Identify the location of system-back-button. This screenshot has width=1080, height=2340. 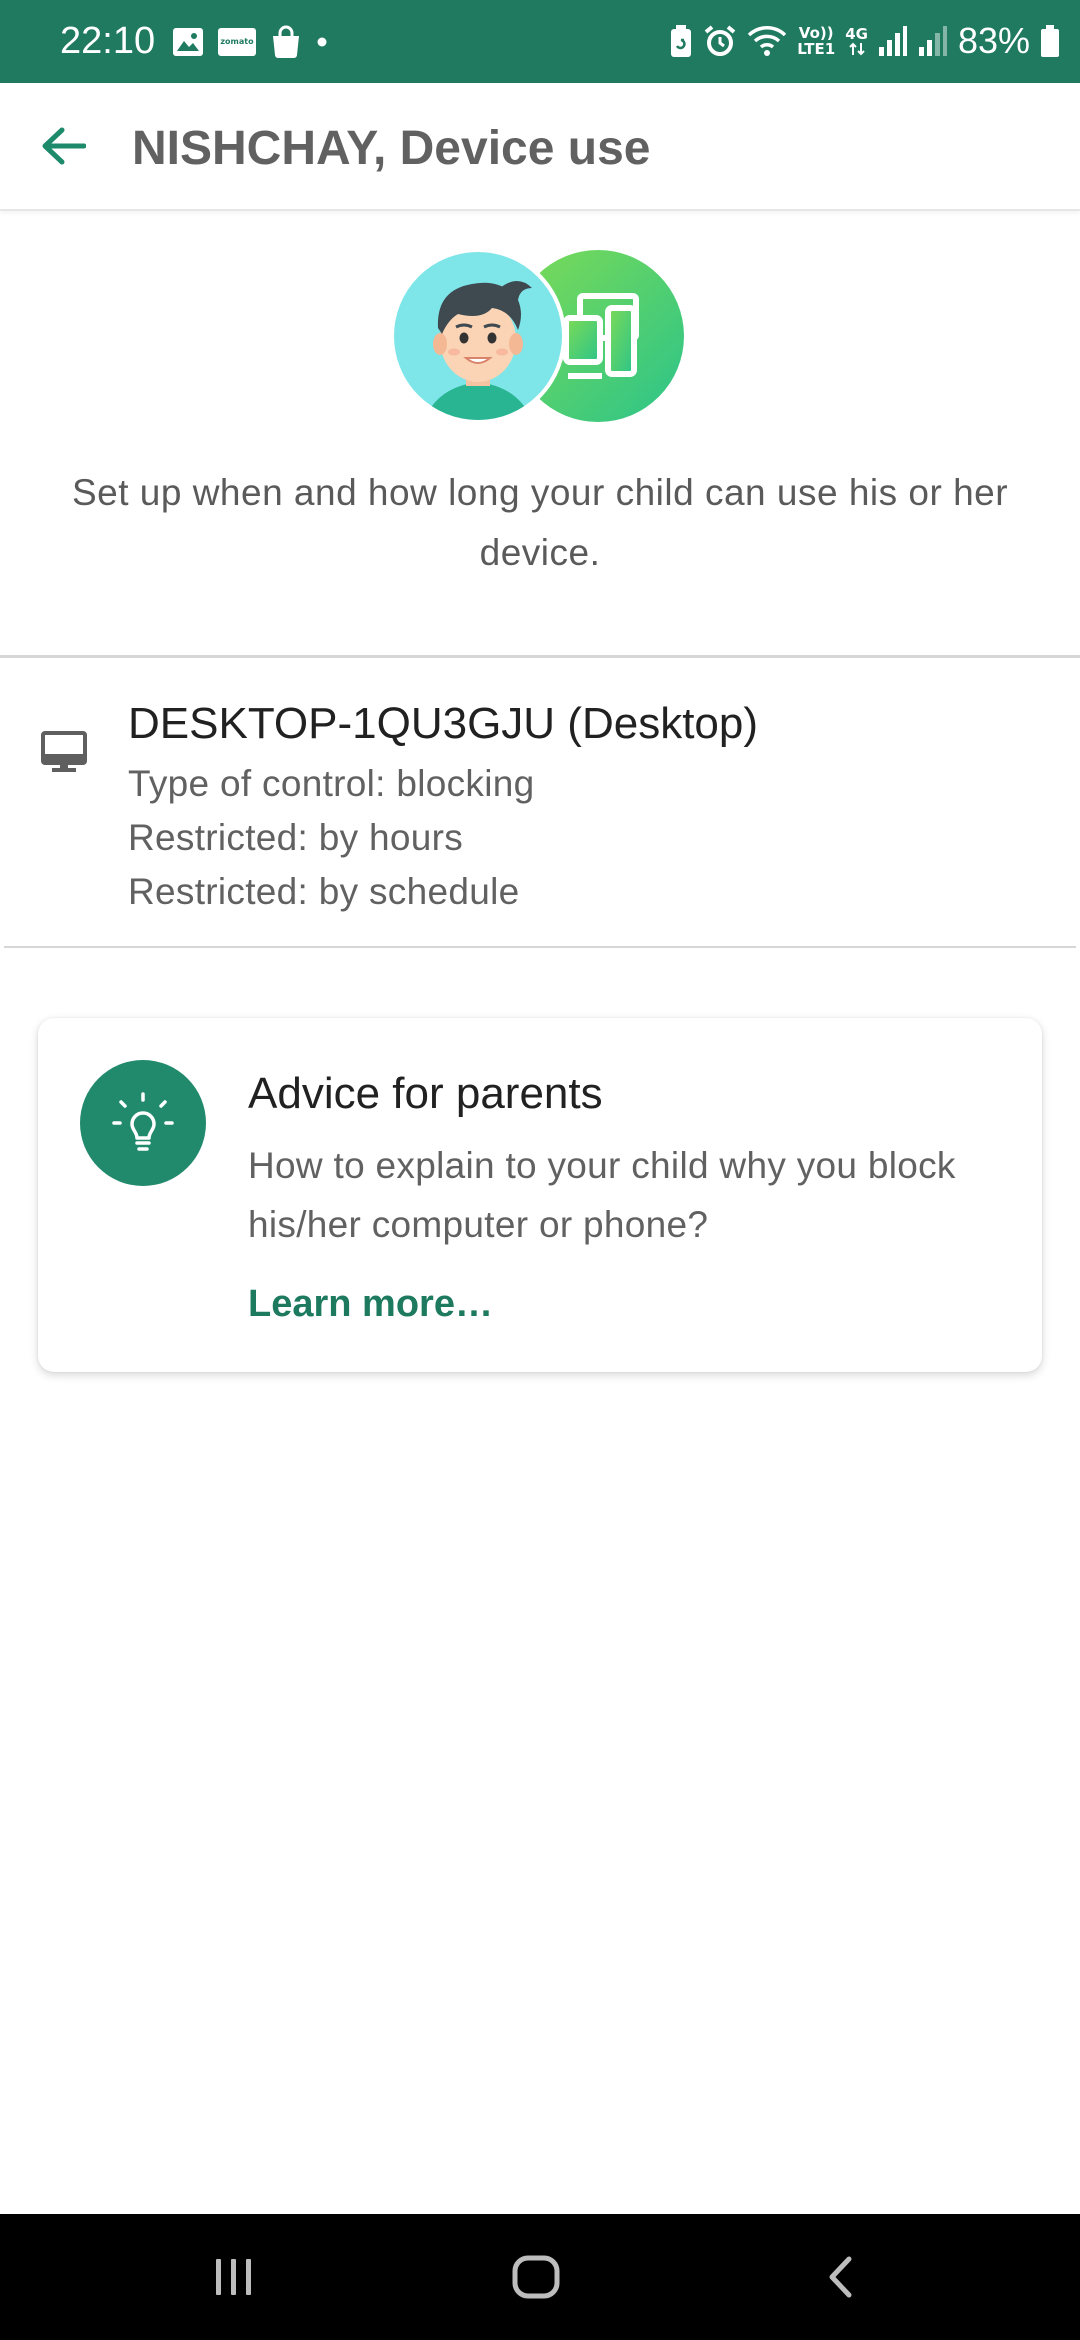
(840, 2277).